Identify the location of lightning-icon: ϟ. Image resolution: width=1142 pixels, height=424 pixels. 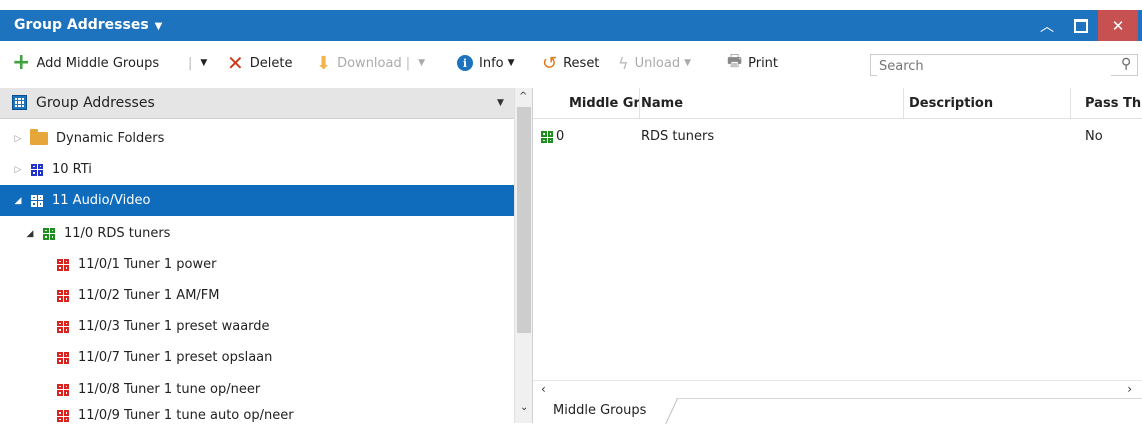
(623, 63).